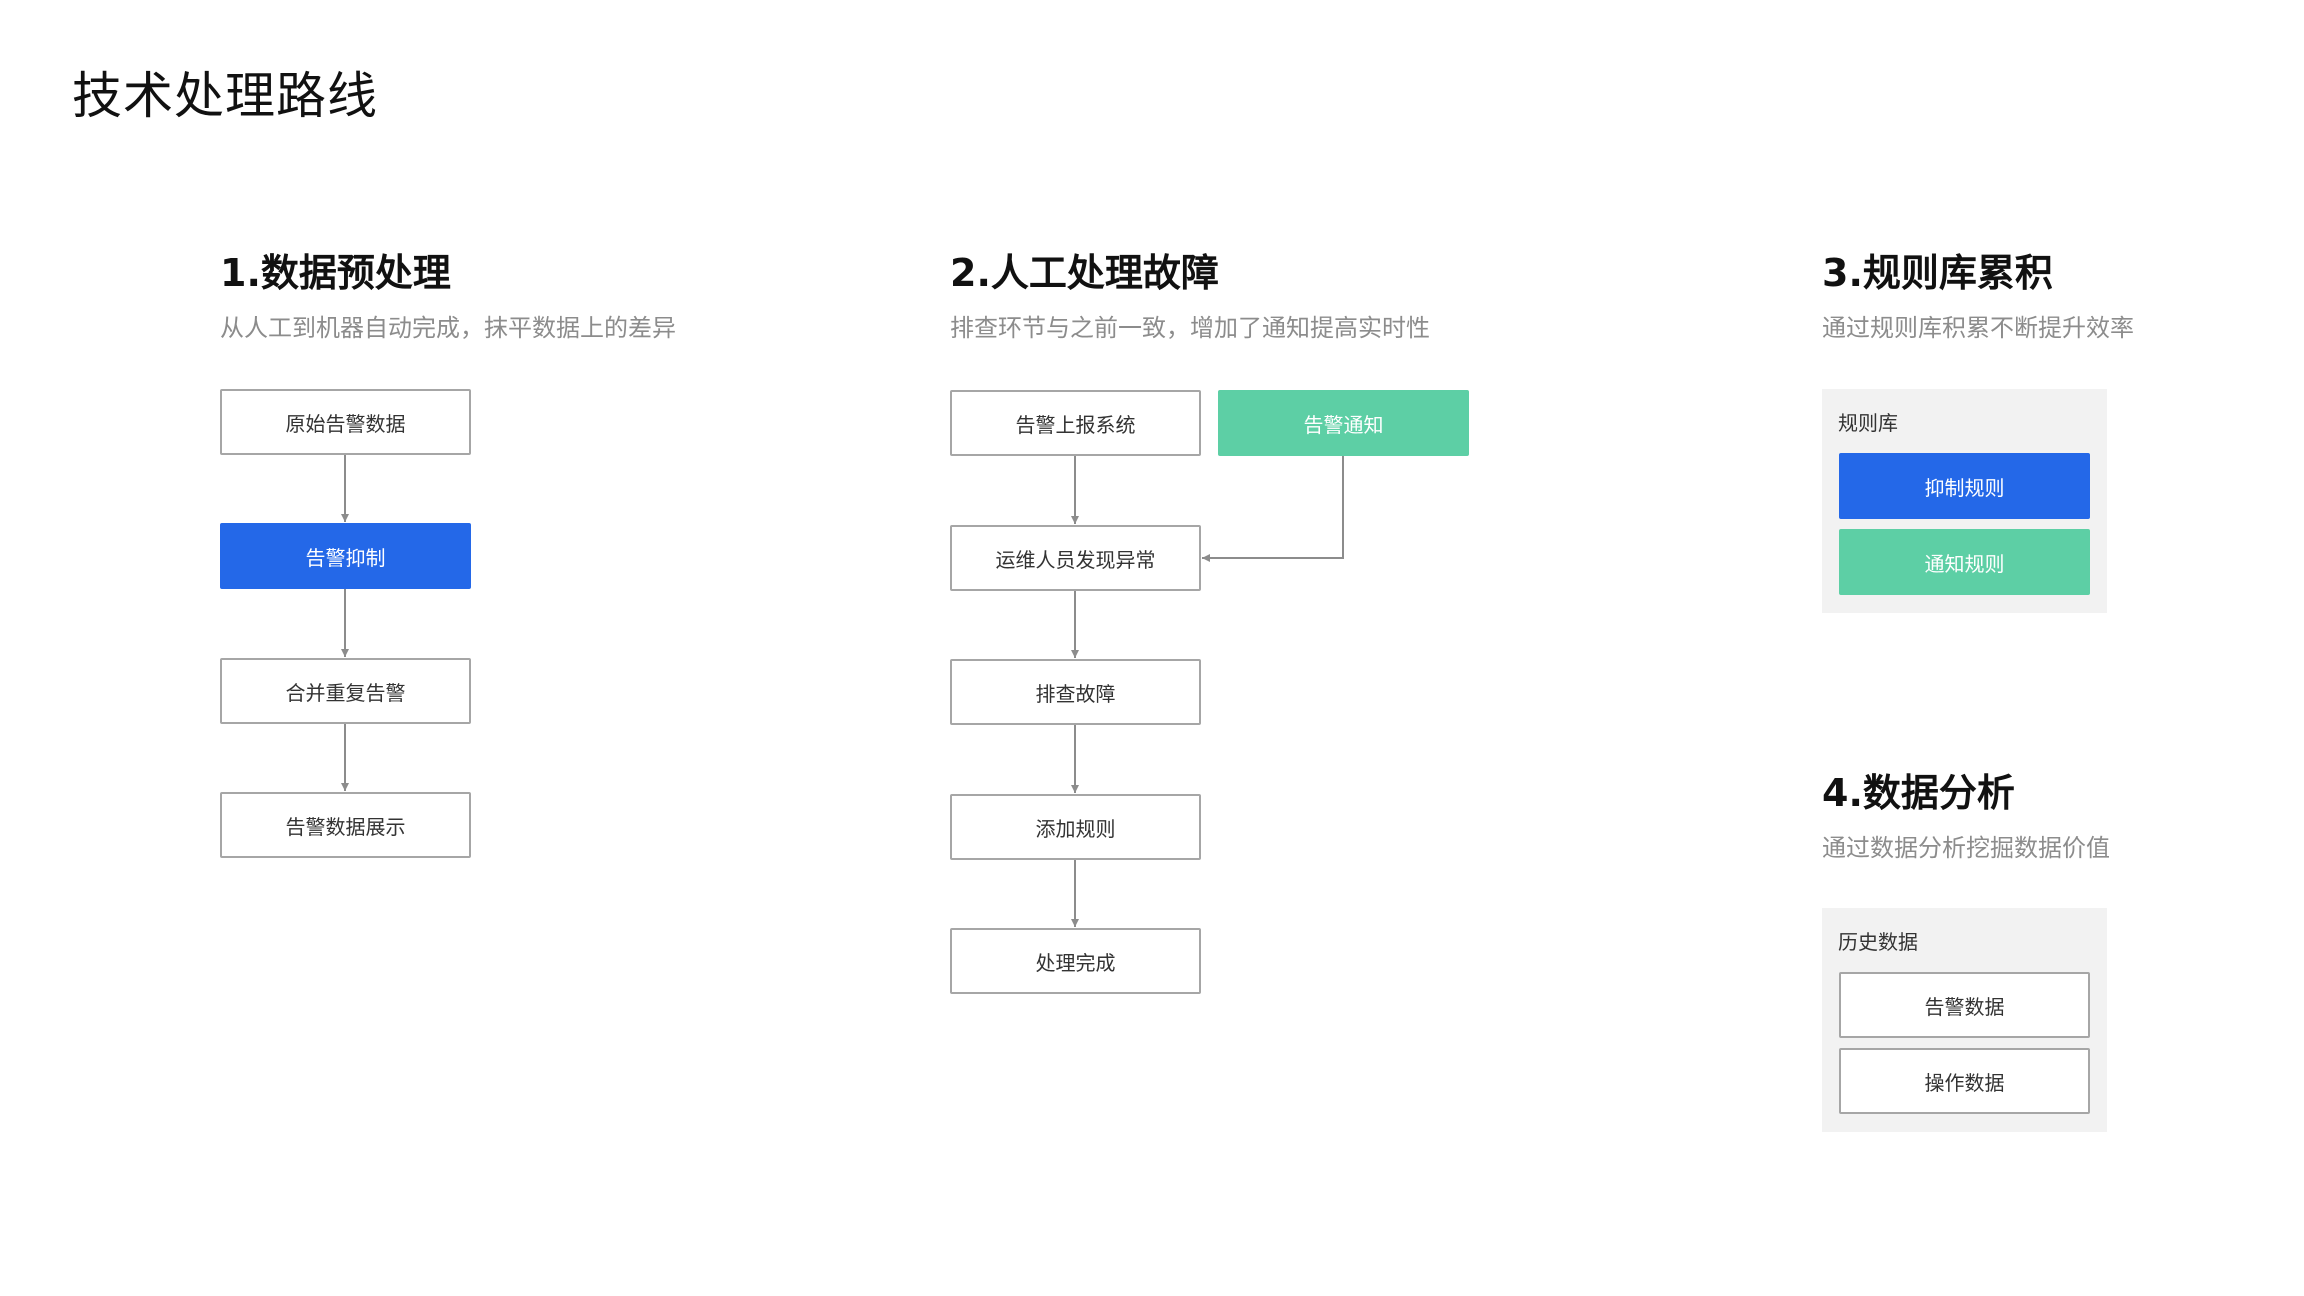 Image resolution: width=2304 pixels, height=1296 pixels. I want to click on arrow-notification-to-detect, so click(1273, 509).